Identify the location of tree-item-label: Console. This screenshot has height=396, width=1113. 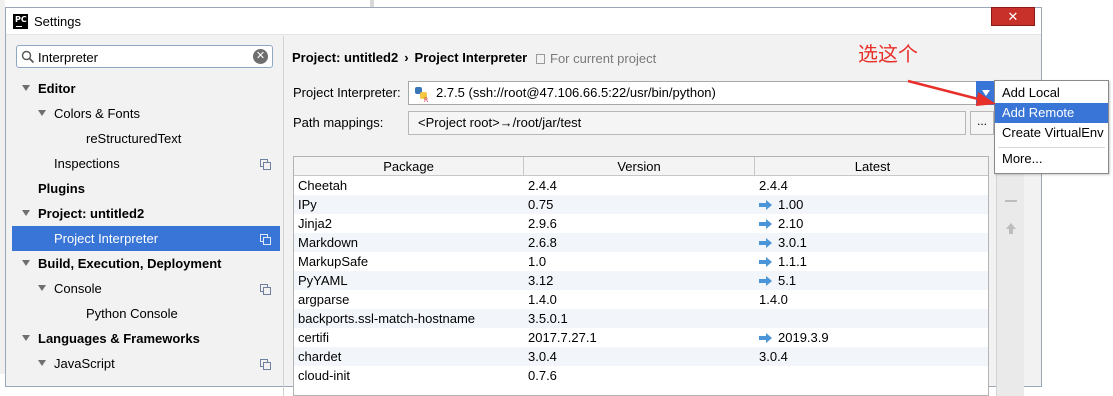
(78, 288).